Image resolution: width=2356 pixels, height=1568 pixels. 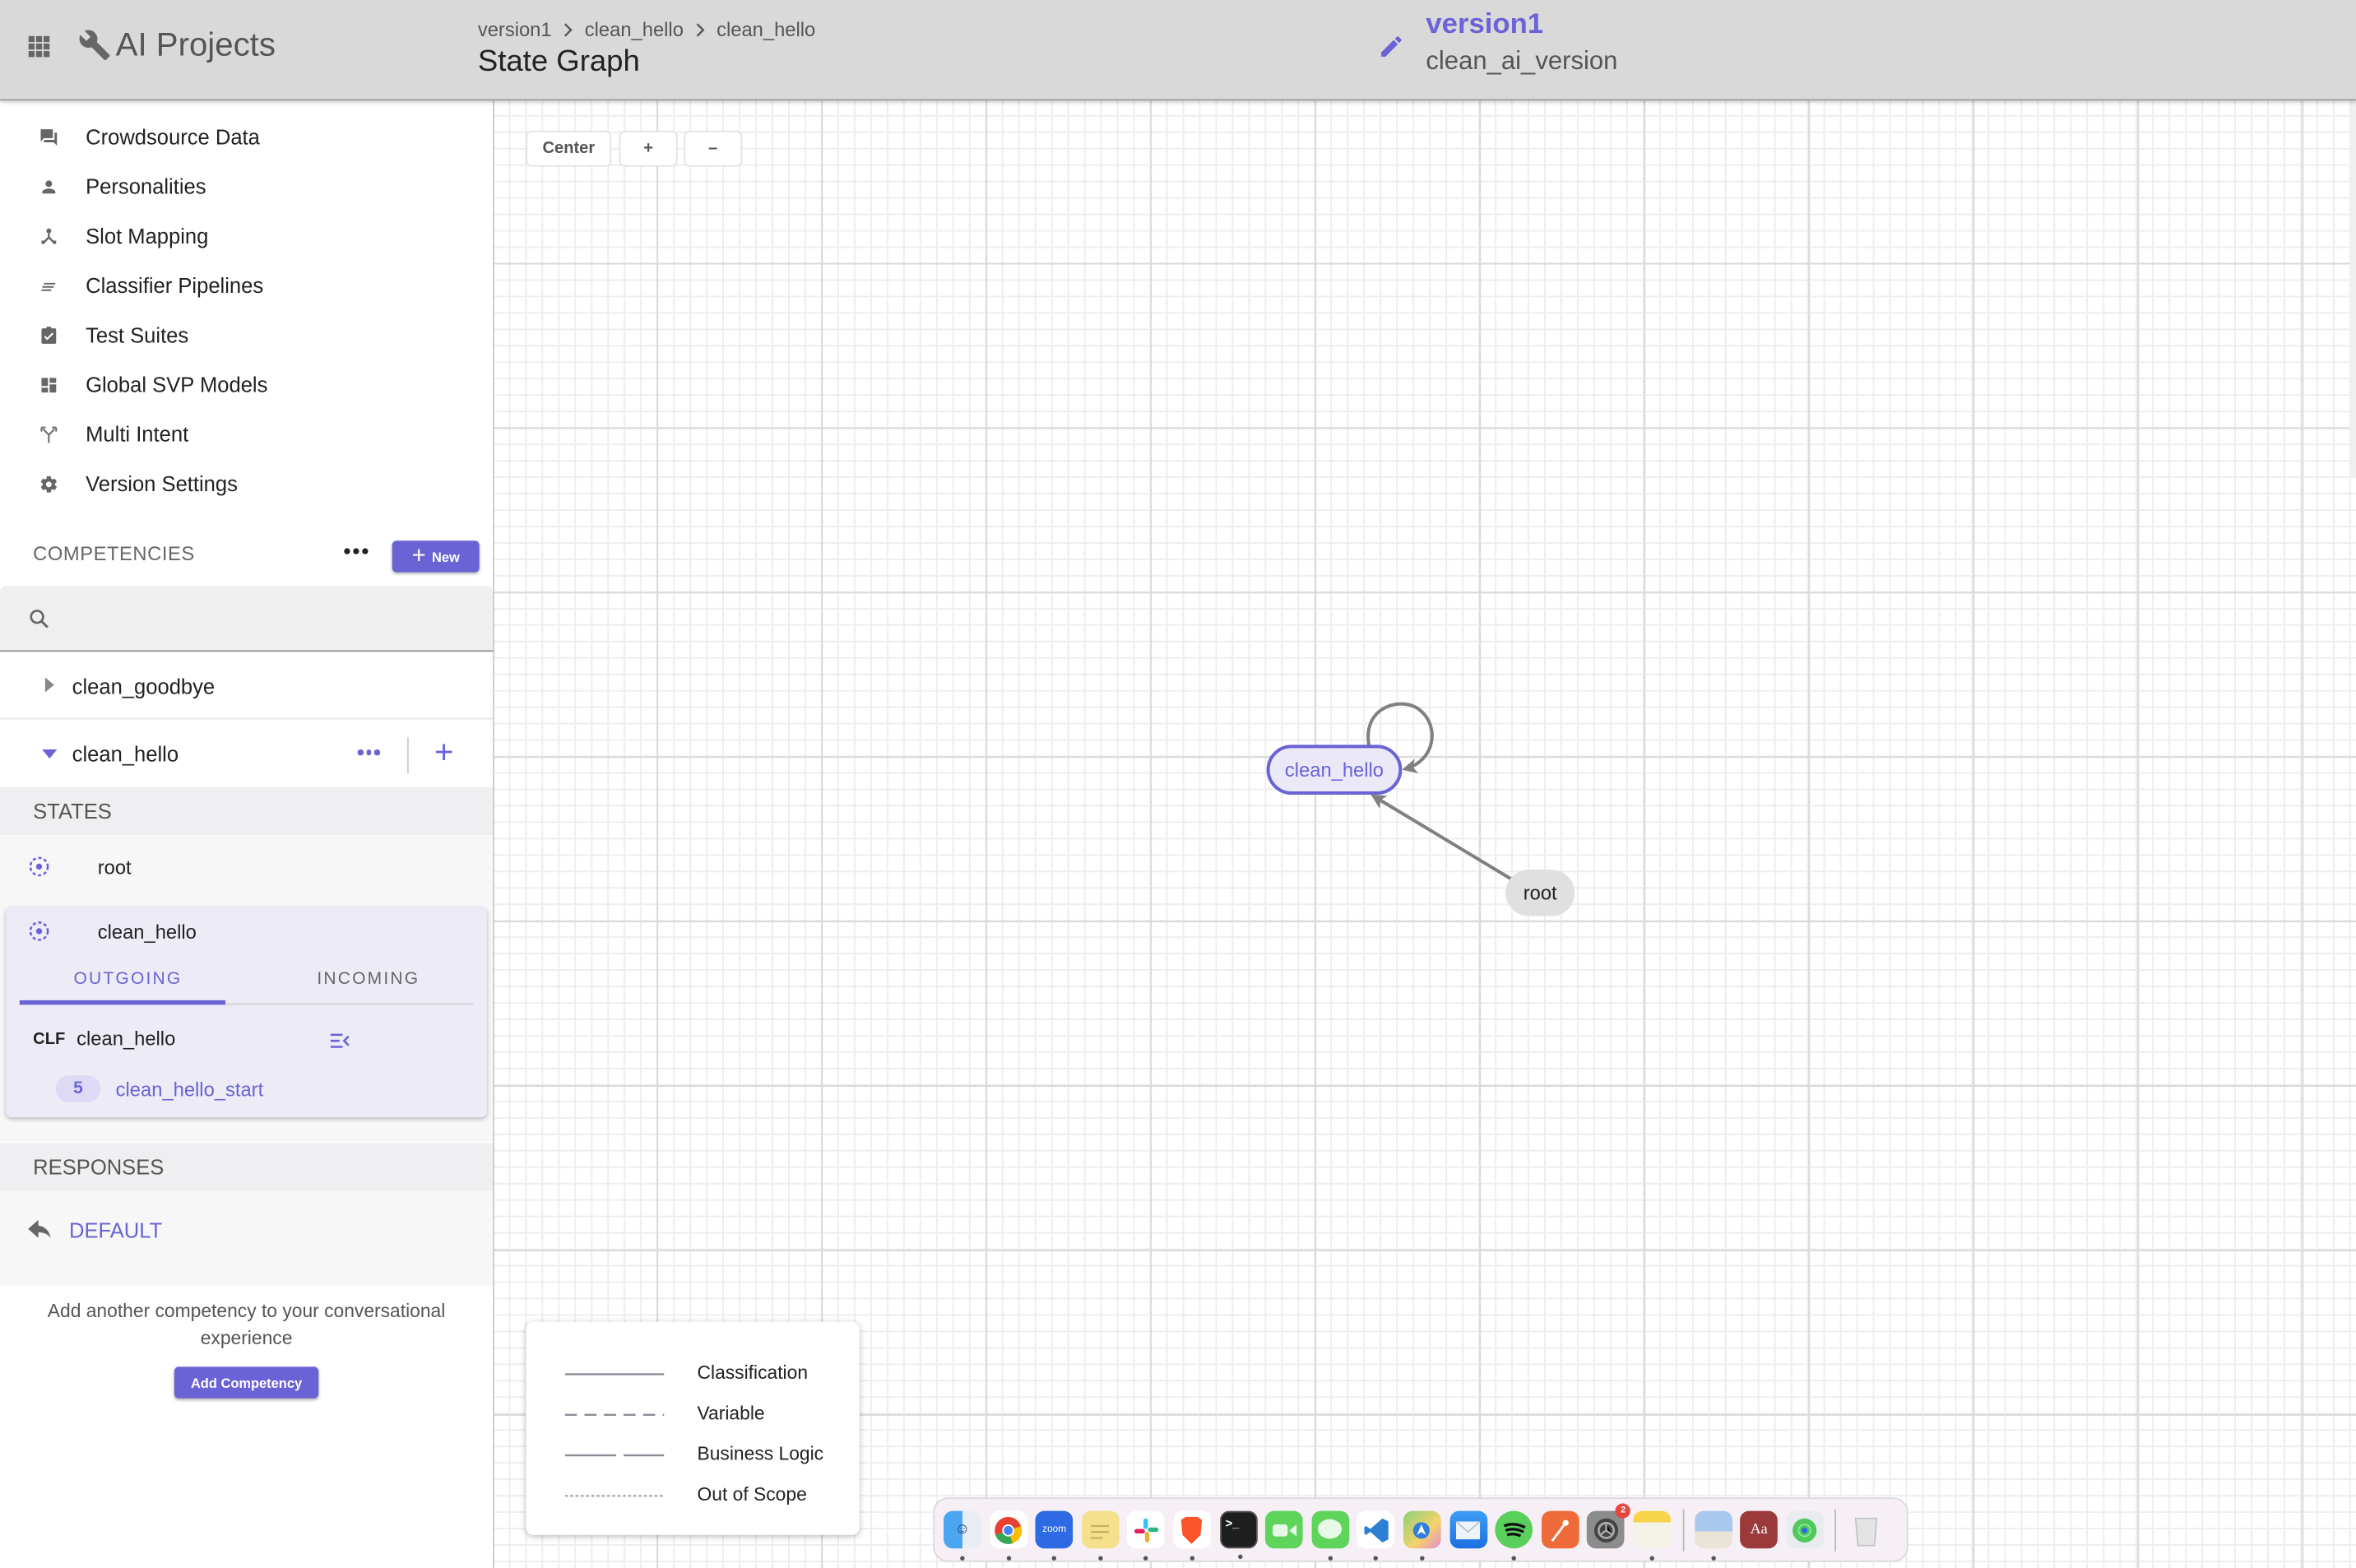 I want to click on node-root: root, so click(x=1540, y=893).